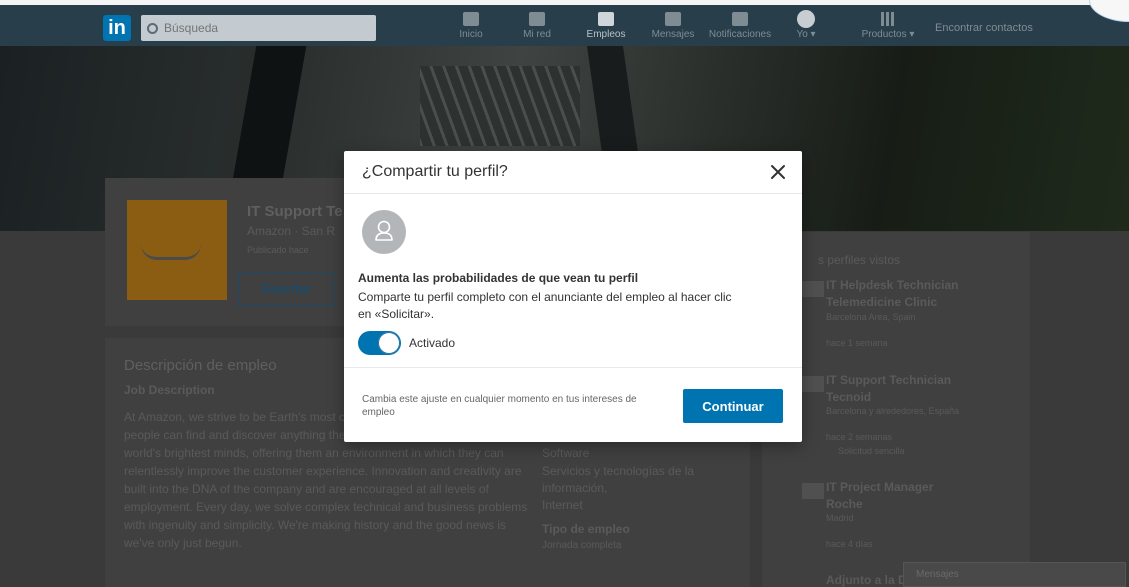 The width and height of the screenshot is (1129, 587). What do you see at coordinates (169, 390) in the screenshot?
I see `description-subheading: Job Description` at bounding box center [169, 390].